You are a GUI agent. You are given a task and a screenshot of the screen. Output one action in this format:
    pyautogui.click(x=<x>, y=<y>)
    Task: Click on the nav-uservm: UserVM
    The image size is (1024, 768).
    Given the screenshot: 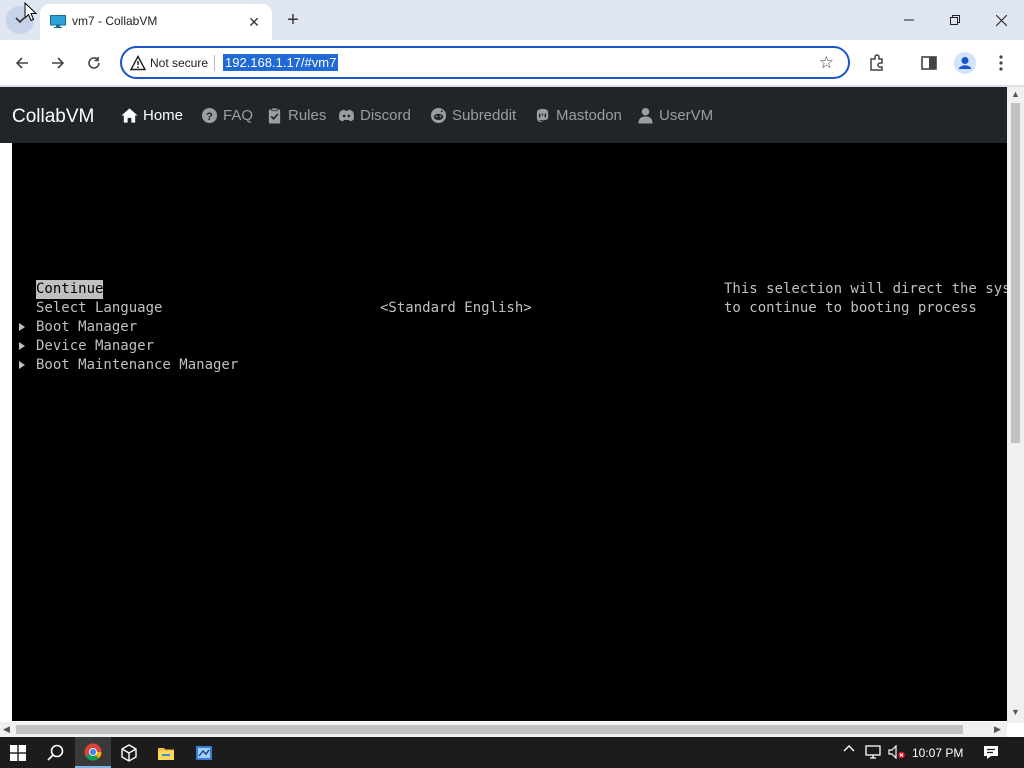 What is the action you would take?
    pyautogui.click(x=675, y=115)
    